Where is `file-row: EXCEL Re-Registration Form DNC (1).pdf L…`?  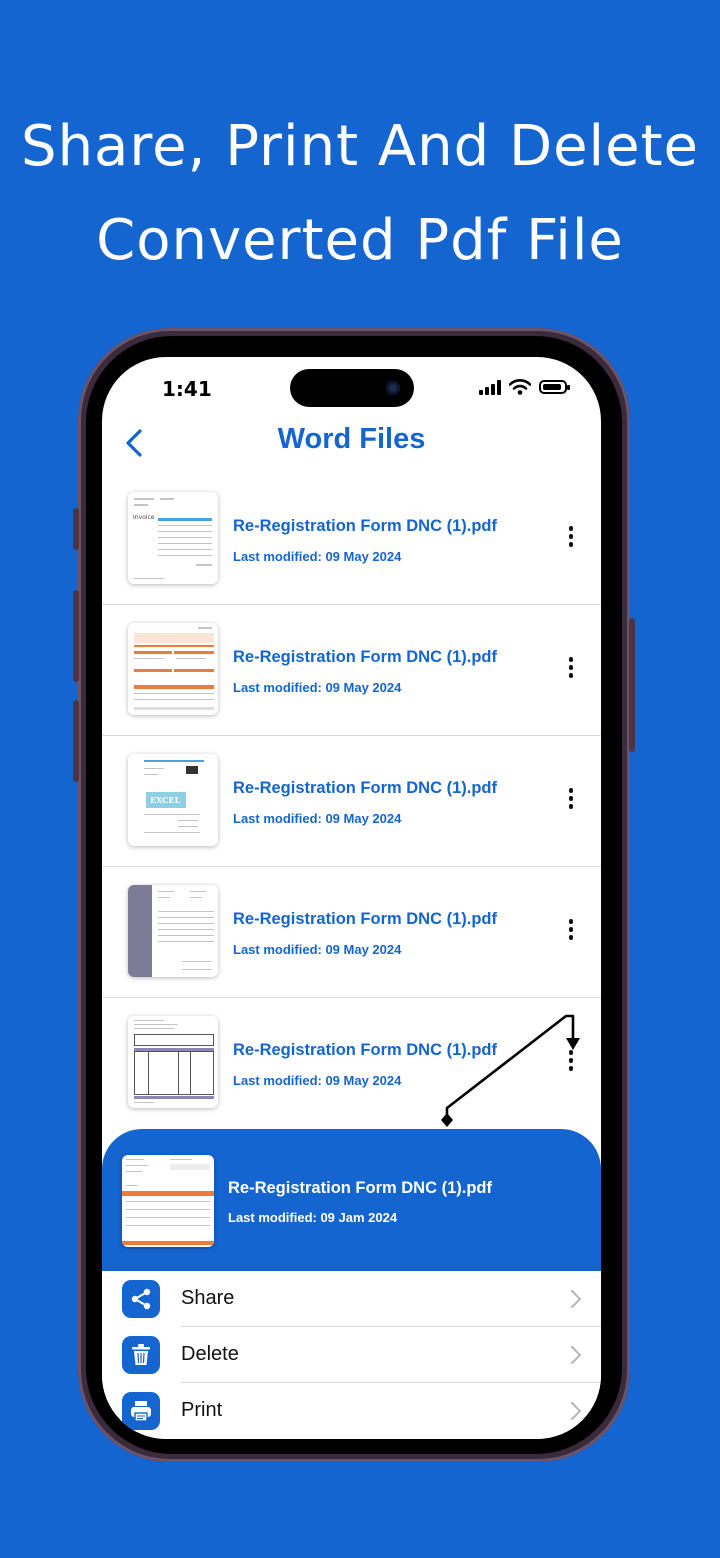 file-row: EXCEL Re-Registration Form DNC (1).pdf L… is located at coordinates (351, 801).